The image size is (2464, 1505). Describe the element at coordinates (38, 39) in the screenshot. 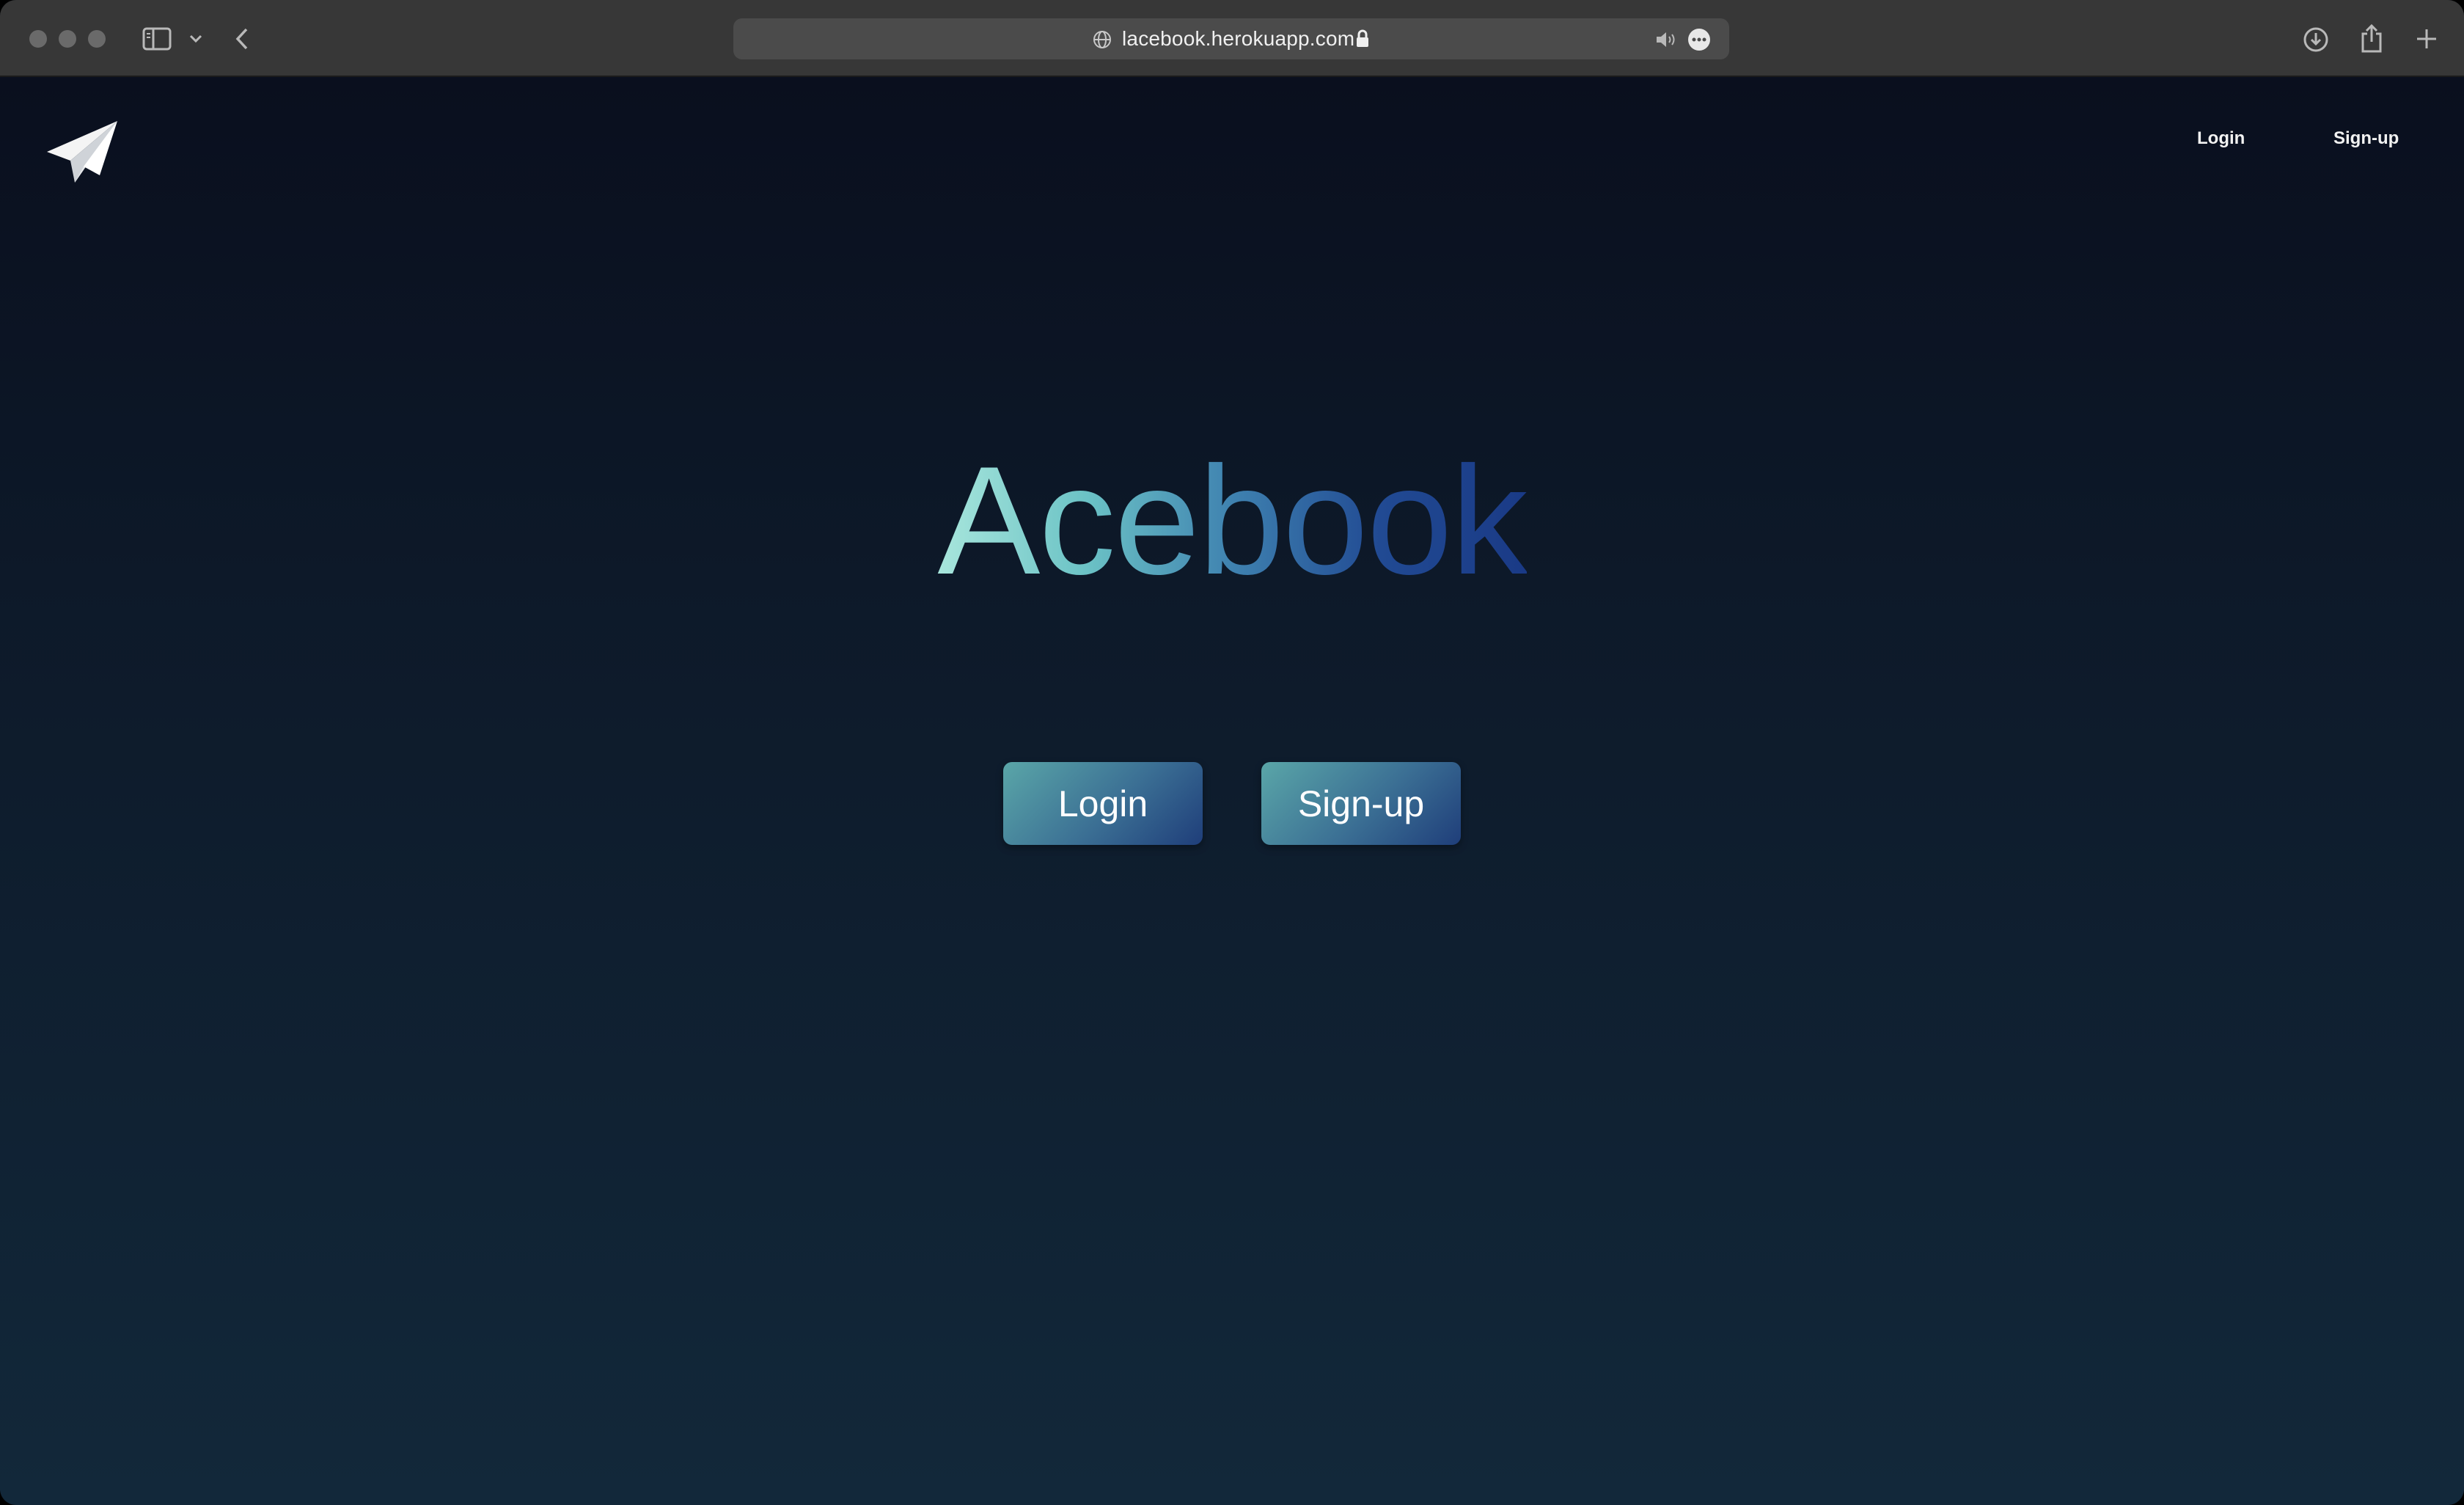

I see `close-window-button` at that location.